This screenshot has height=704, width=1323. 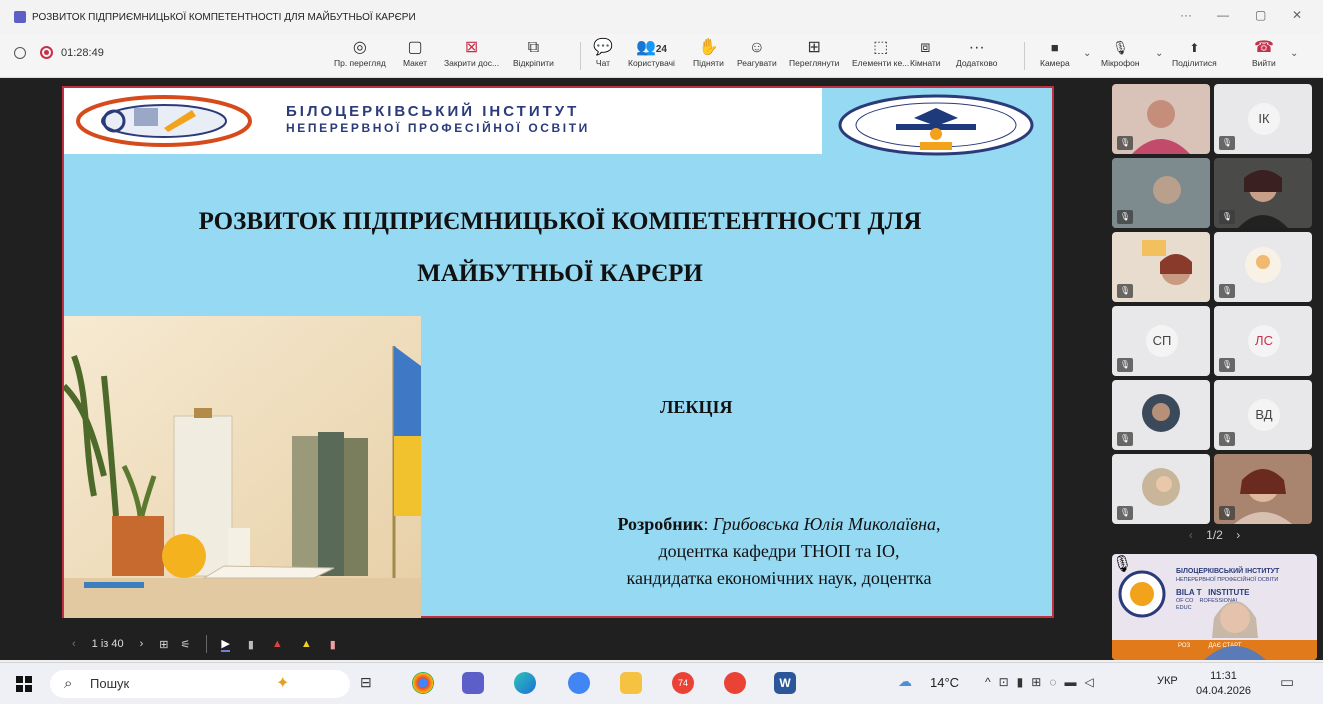 I want to click on gallery-page-indicator: 1/2, so click(x=1214, y=535).